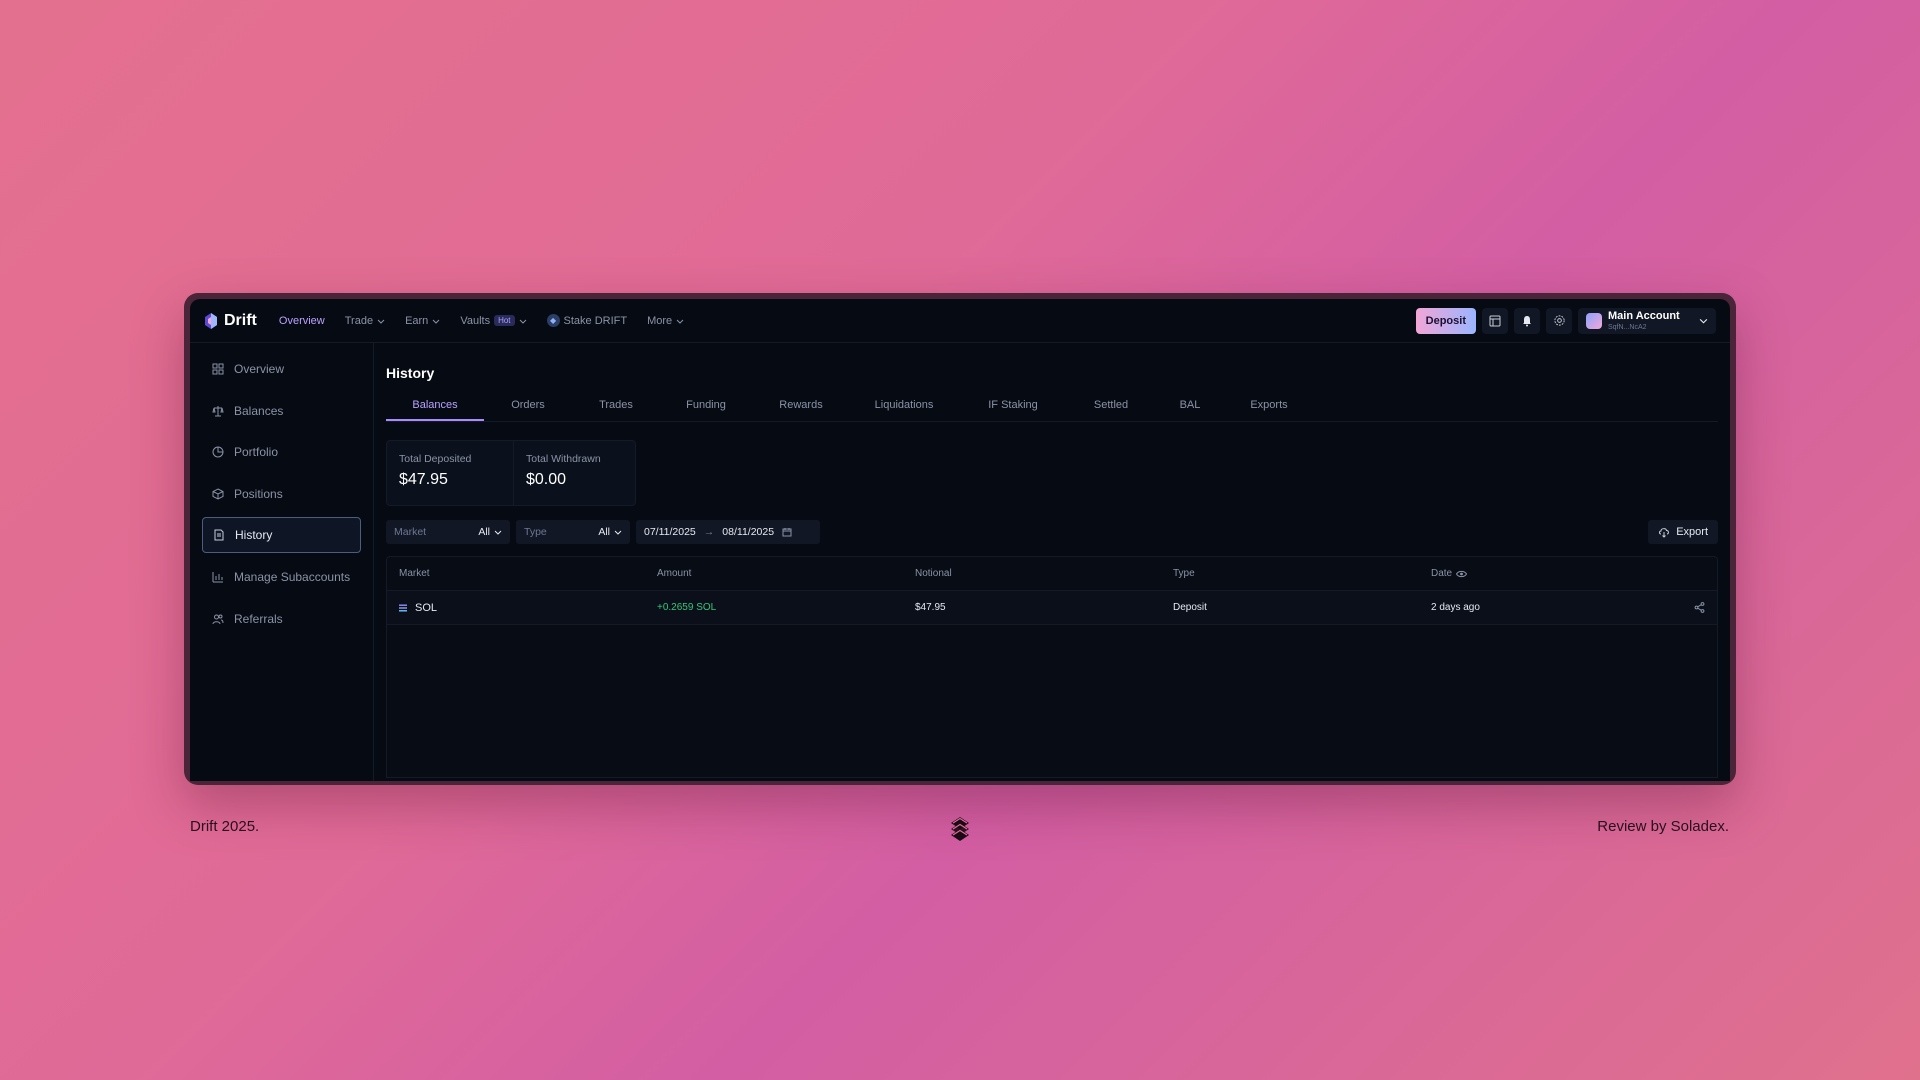 The image size is (1920, 1080). I want to click on sol-token-icon, so click(403, 607).